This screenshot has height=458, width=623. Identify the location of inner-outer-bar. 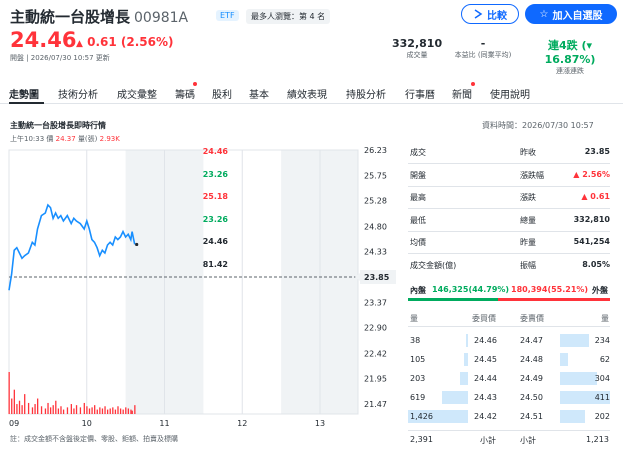
(509, 299).